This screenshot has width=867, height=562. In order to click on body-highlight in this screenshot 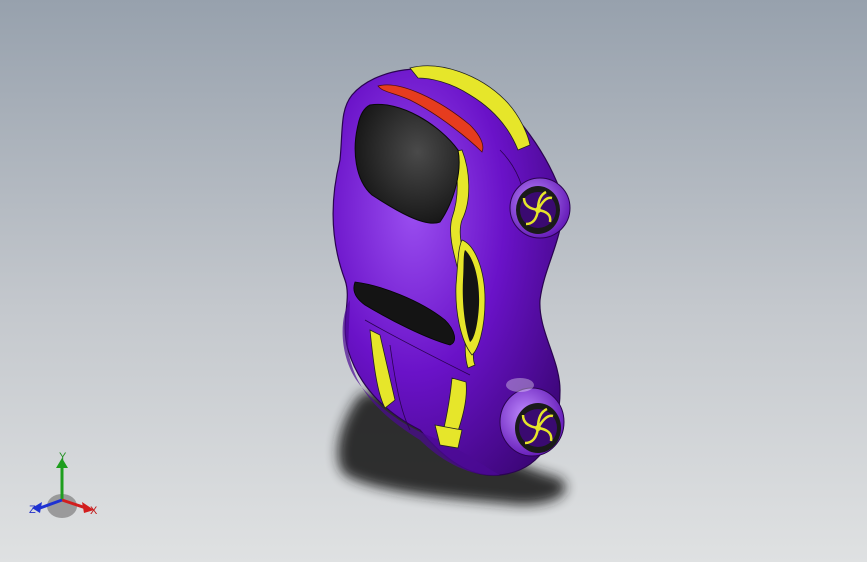, I will do `click(520, 385)`.